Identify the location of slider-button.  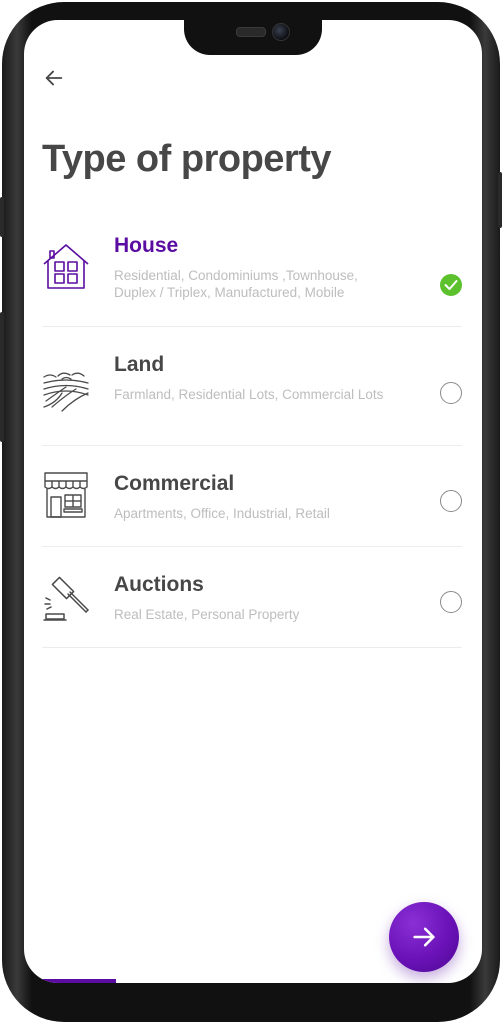
(2, 217).